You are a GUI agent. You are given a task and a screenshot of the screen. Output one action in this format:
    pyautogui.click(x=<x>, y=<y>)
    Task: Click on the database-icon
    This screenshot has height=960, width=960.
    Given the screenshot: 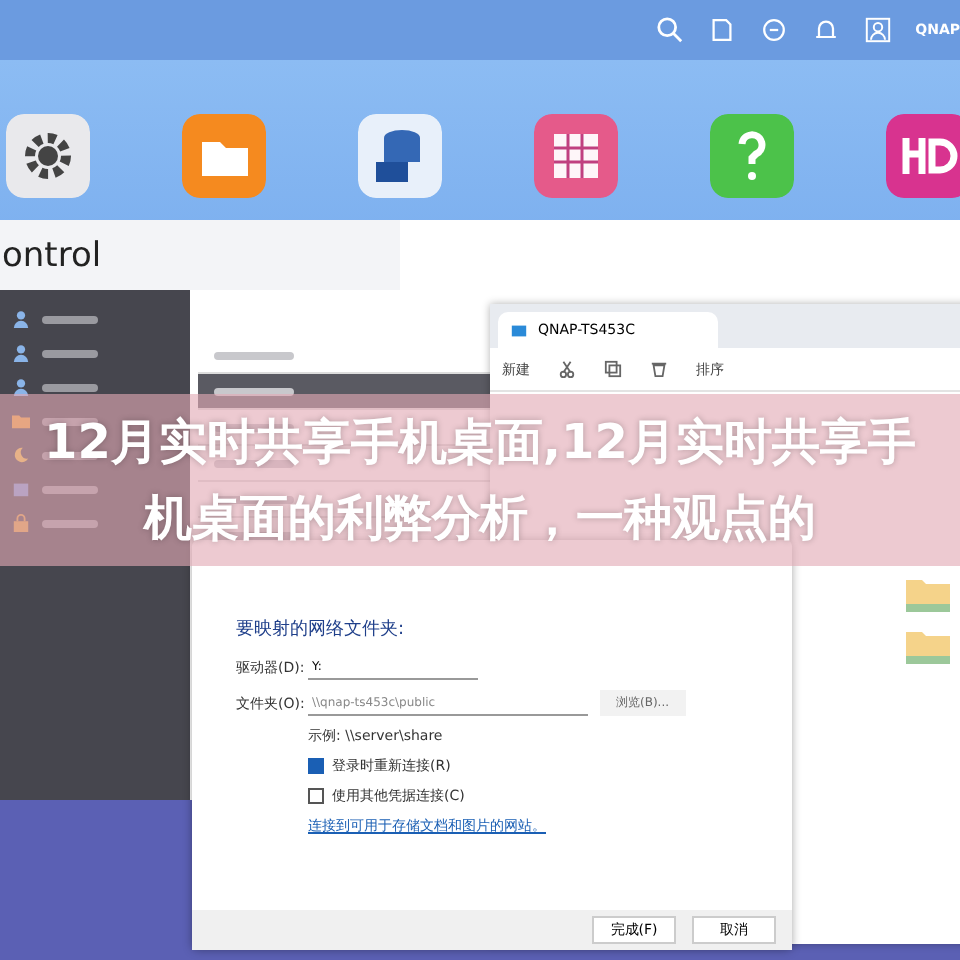 What is the action you would take?
    pyautogui.click(x=400, y=156)
    